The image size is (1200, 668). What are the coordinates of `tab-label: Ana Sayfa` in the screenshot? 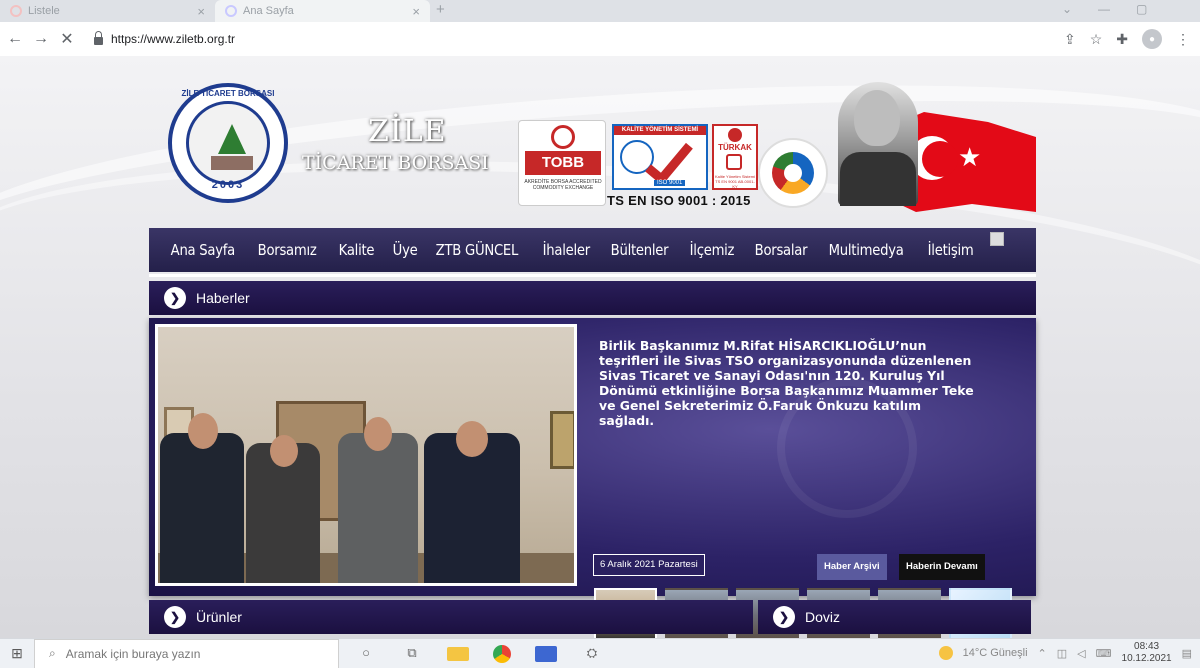 It's located at (268, 11).